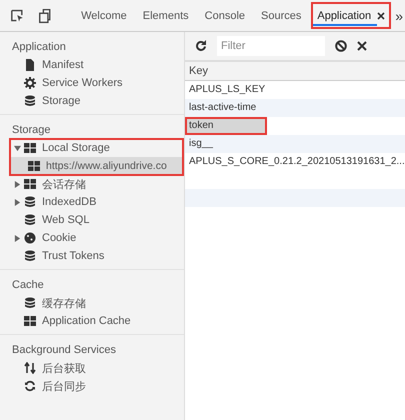 The width and height of the screenshot is (405, 420). I want to click on tab: Elements, so click(165, 15).